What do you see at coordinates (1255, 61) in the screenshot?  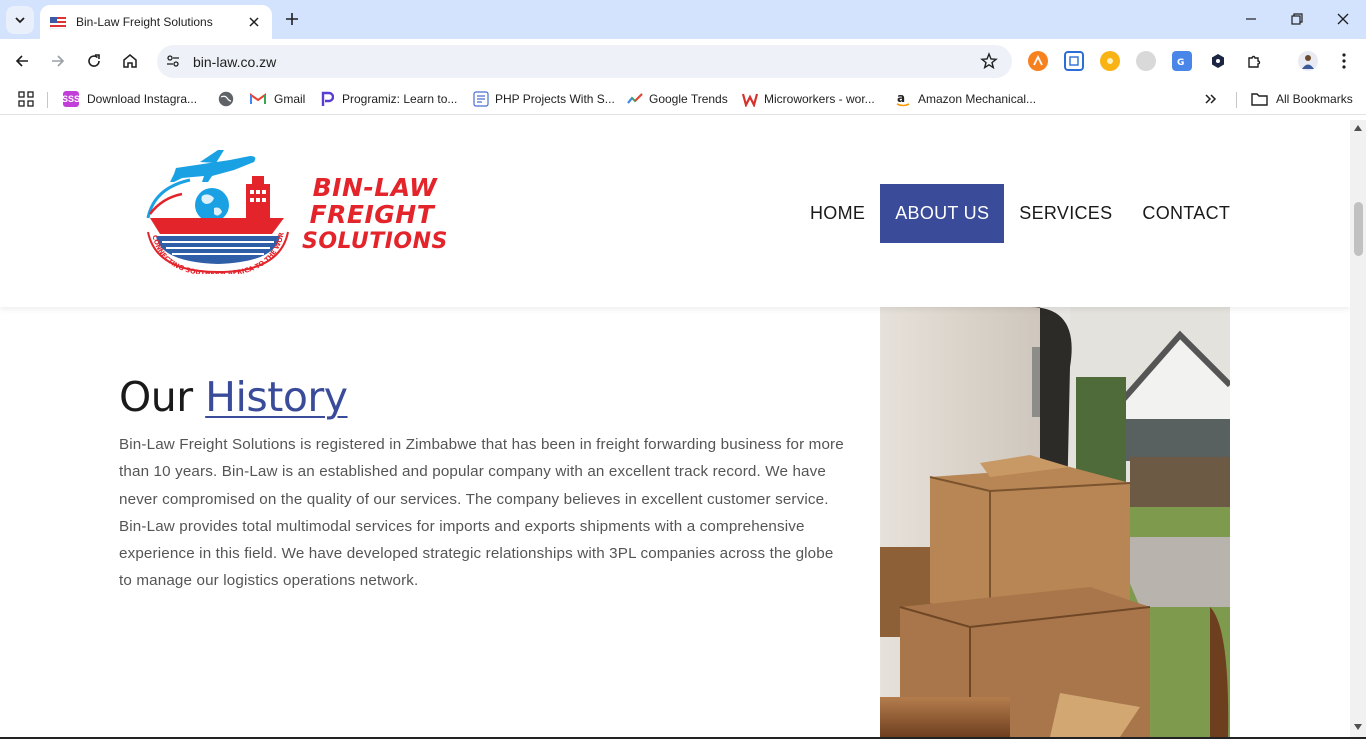 I see `extensions-puzzle-icon` at bounding box center [1255, 61].